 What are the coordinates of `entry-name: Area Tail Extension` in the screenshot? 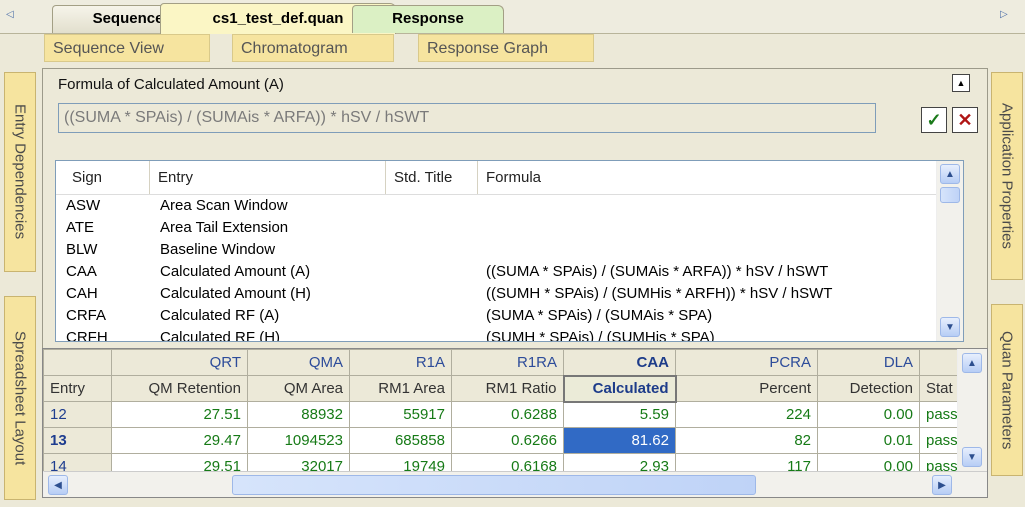 It's located at (224, 227).